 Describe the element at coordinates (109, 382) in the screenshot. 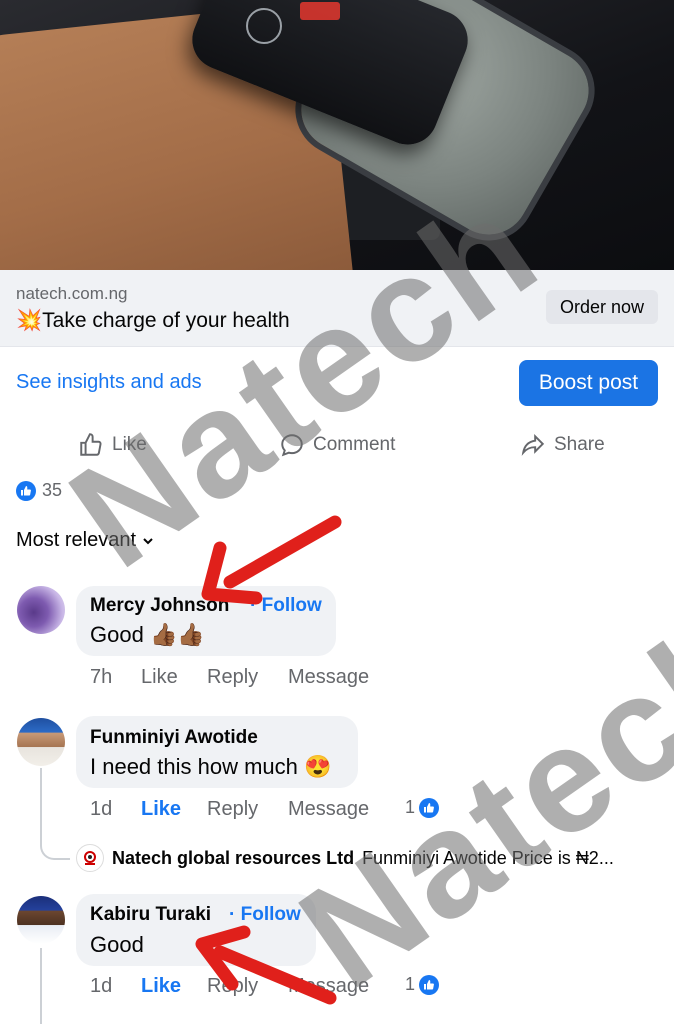

I see `see-insights-link: See insights and ads` at that location.